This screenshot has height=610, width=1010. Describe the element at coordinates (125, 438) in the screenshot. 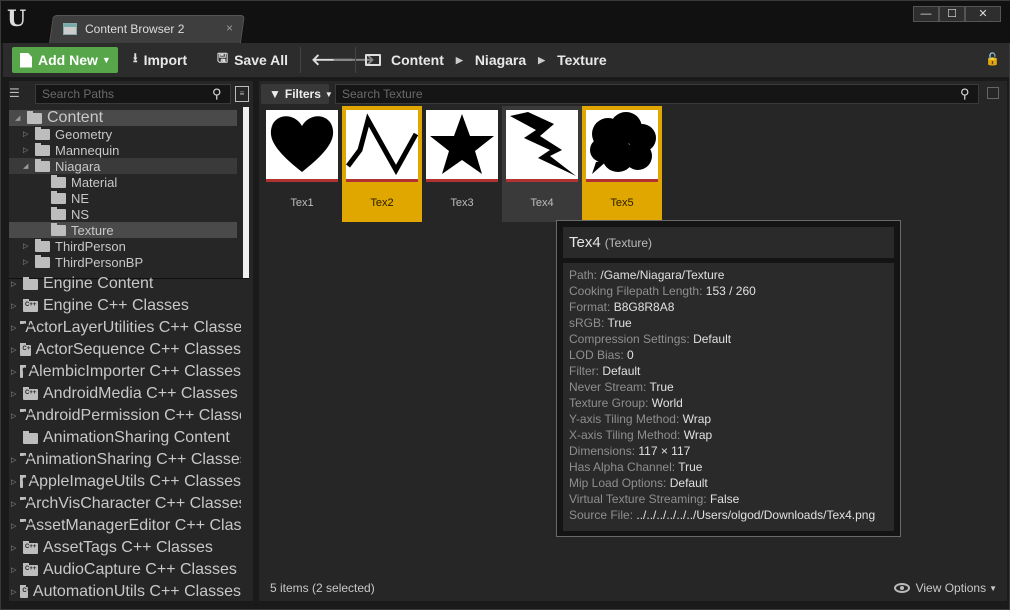

I see `root-item: AnimationSharing Content` at that location.